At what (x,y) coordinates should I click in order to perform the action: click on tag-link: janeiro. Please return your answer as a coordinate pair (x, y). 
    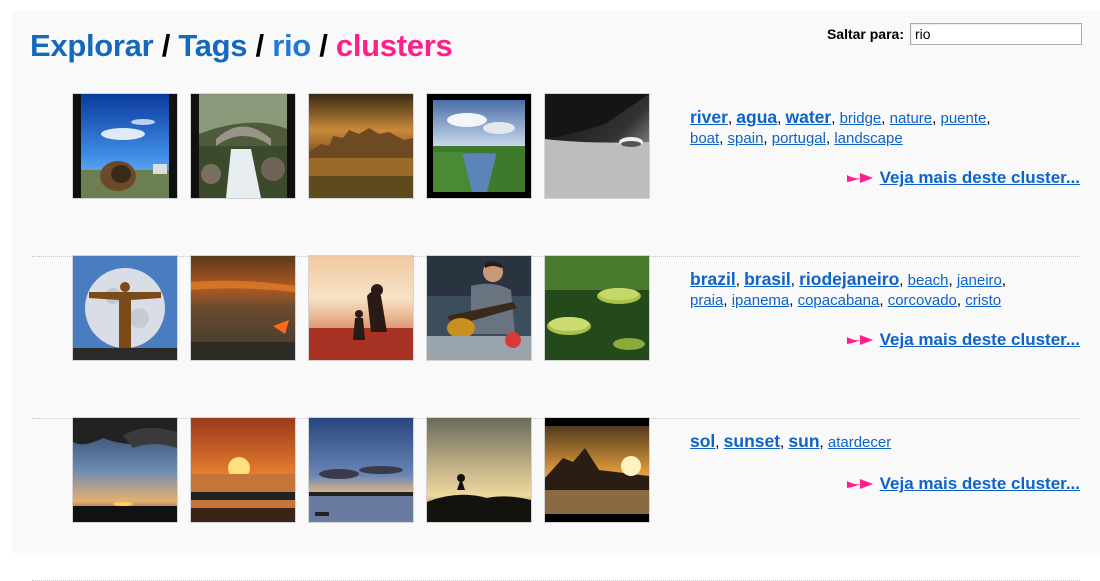
    Looking at the image, I should click on (979, 280).